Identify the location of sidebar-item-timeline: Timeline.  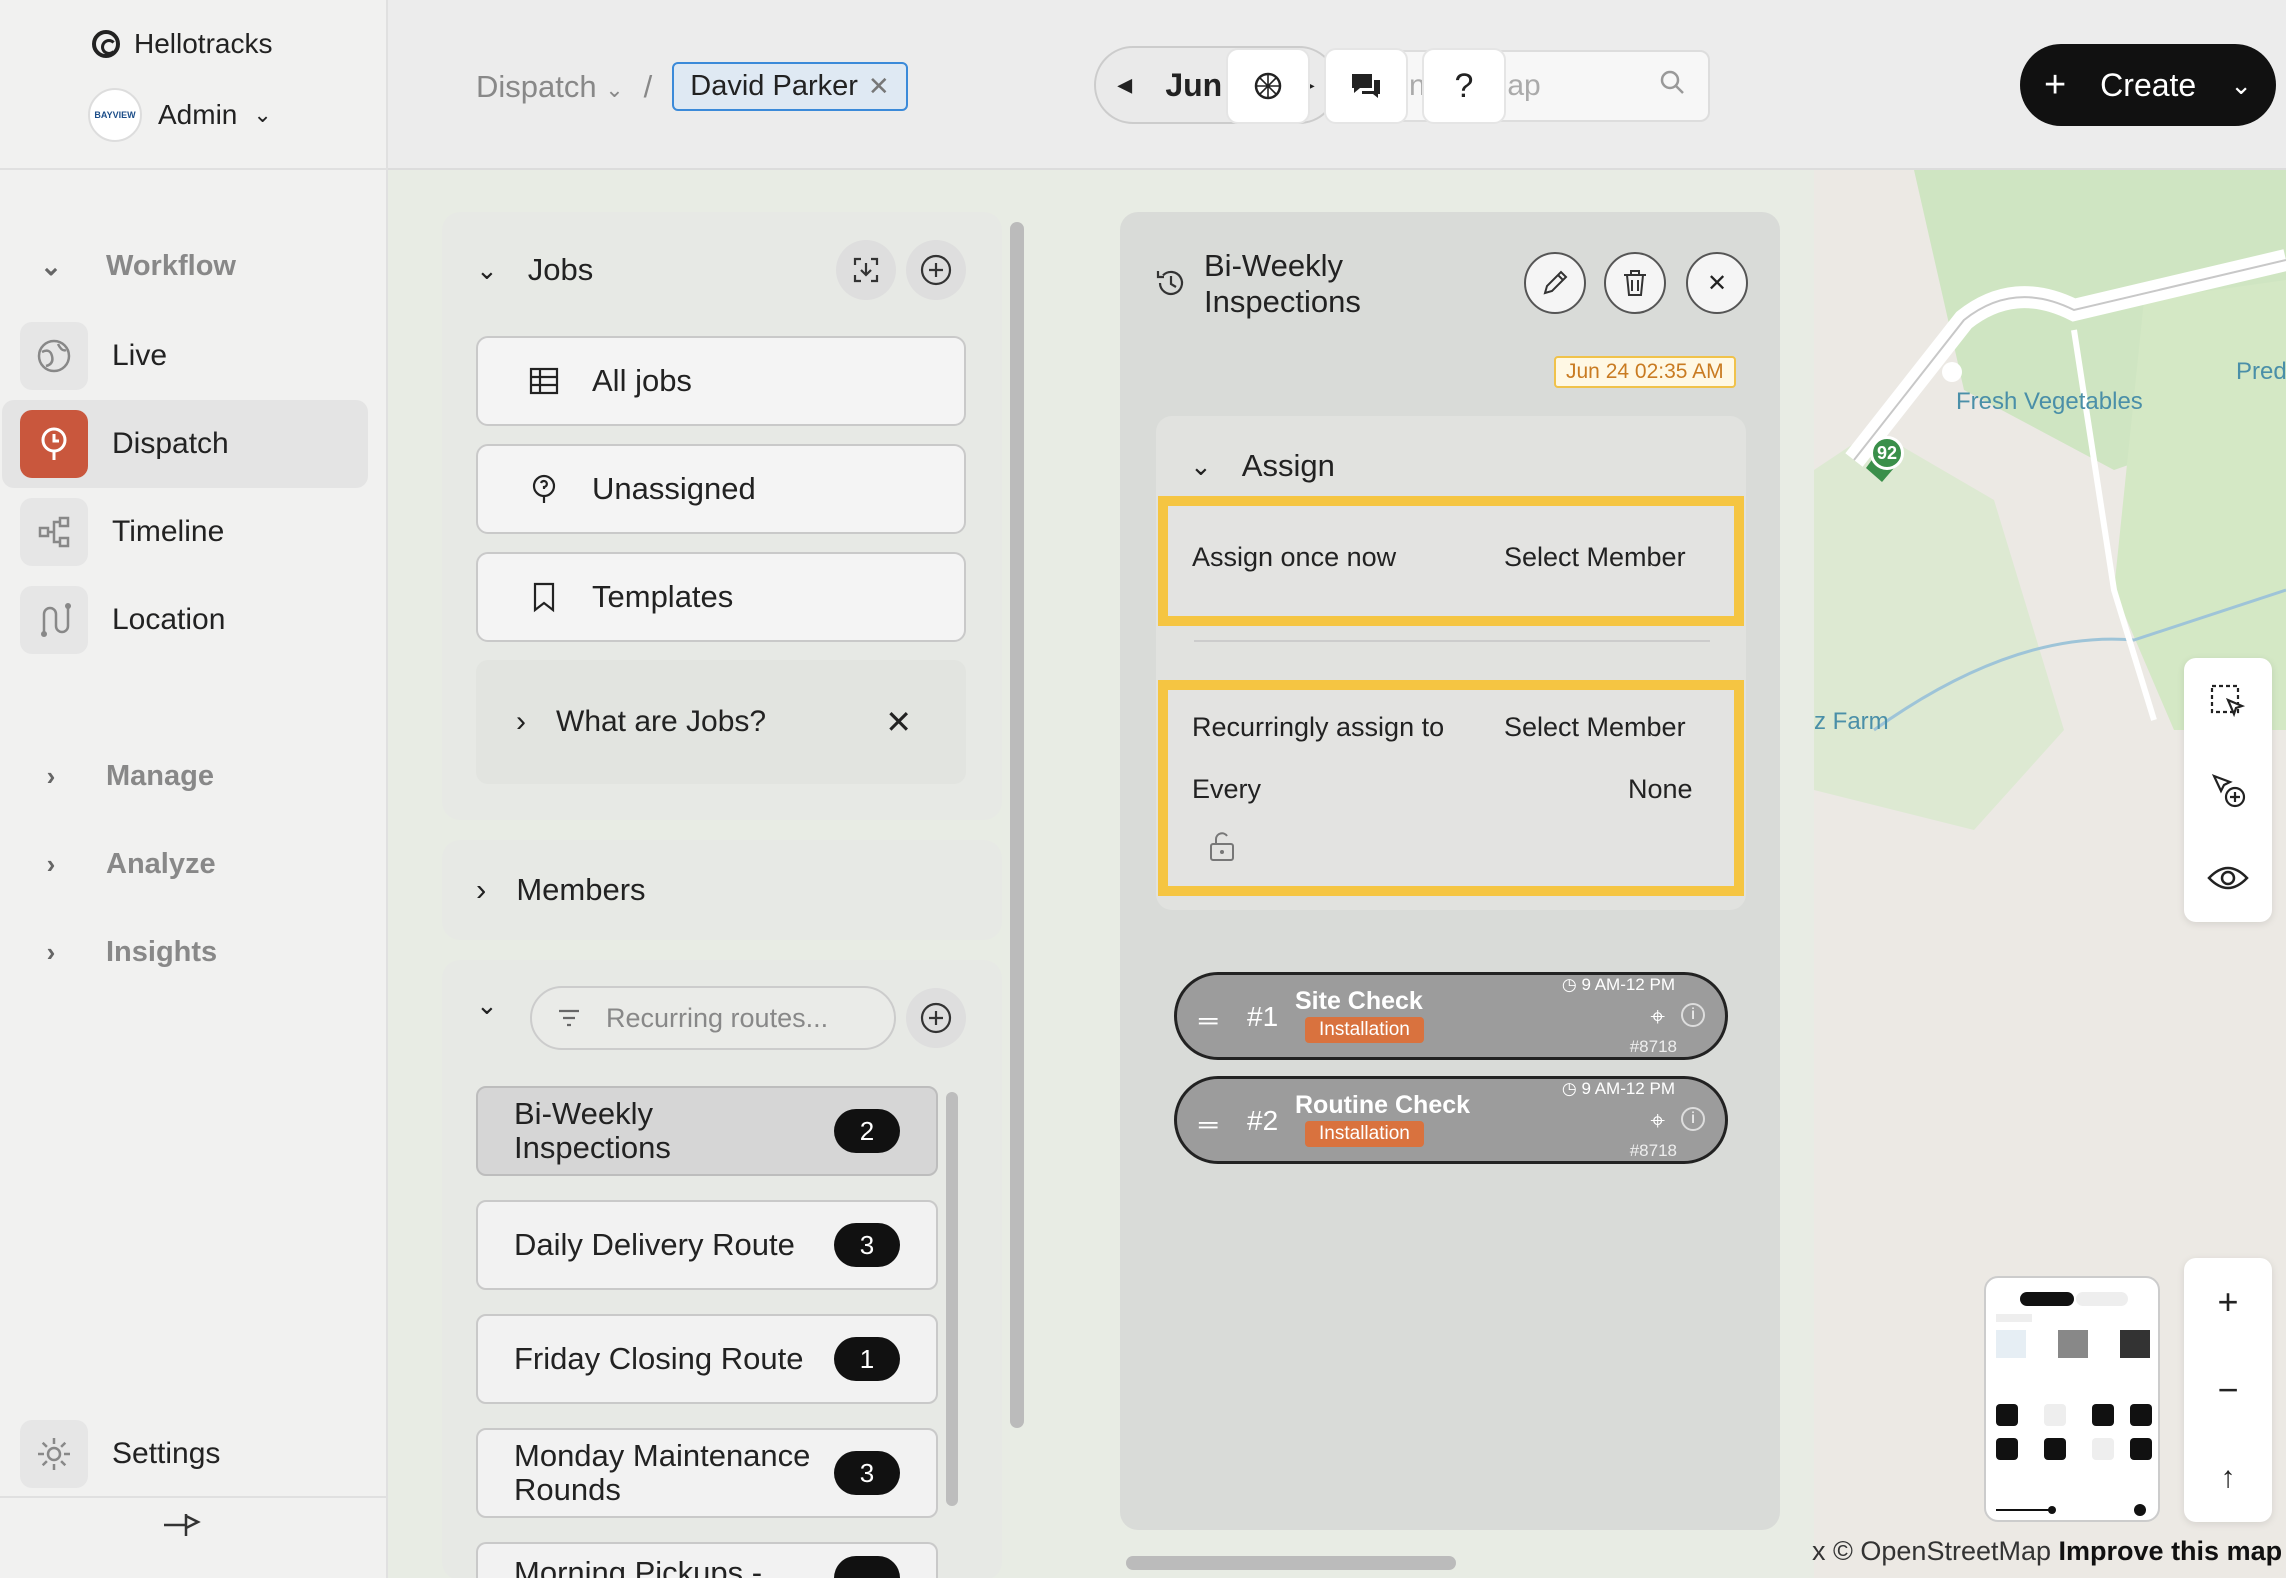
(185, 532).